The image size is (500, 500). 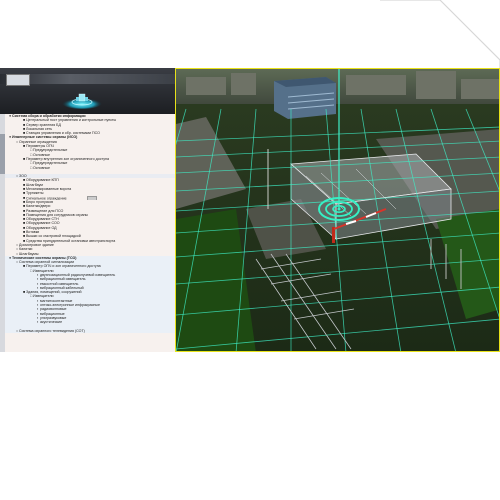 What do you see at coordinates (90, 331) in the screenshot?
I see `tree-item: ○Система охранного телевидения (СОТ)` at bounding box center [90, 331].